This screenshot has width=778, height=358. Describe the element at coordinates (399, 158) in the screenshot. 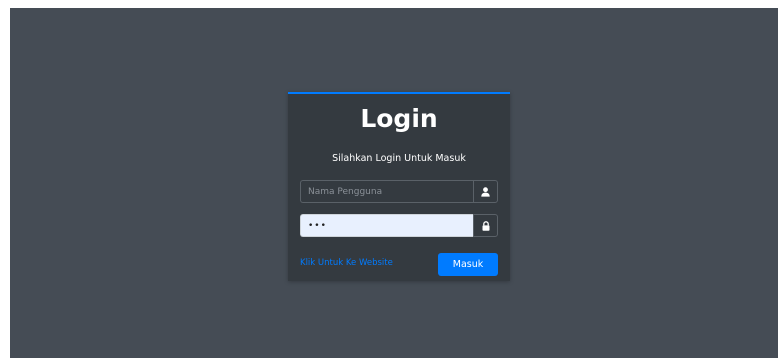

I see `login-subtitle: Silahkan Login Untuk Masuk` at that location.